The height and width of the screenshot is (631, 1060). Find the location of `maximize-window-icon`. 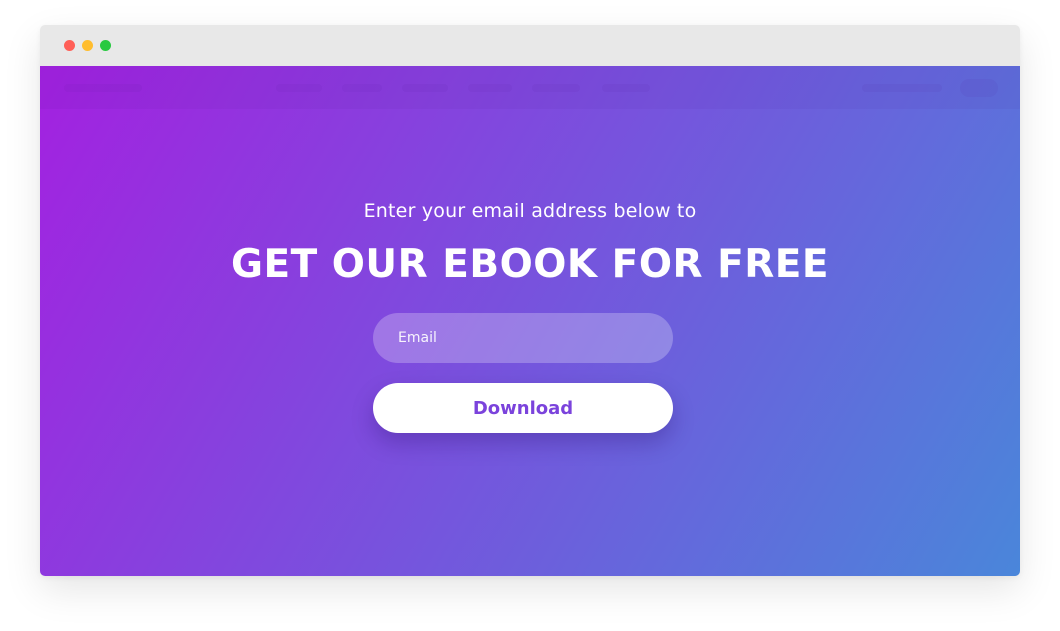

maximize-window-icon is located at coordinates (105, 45).